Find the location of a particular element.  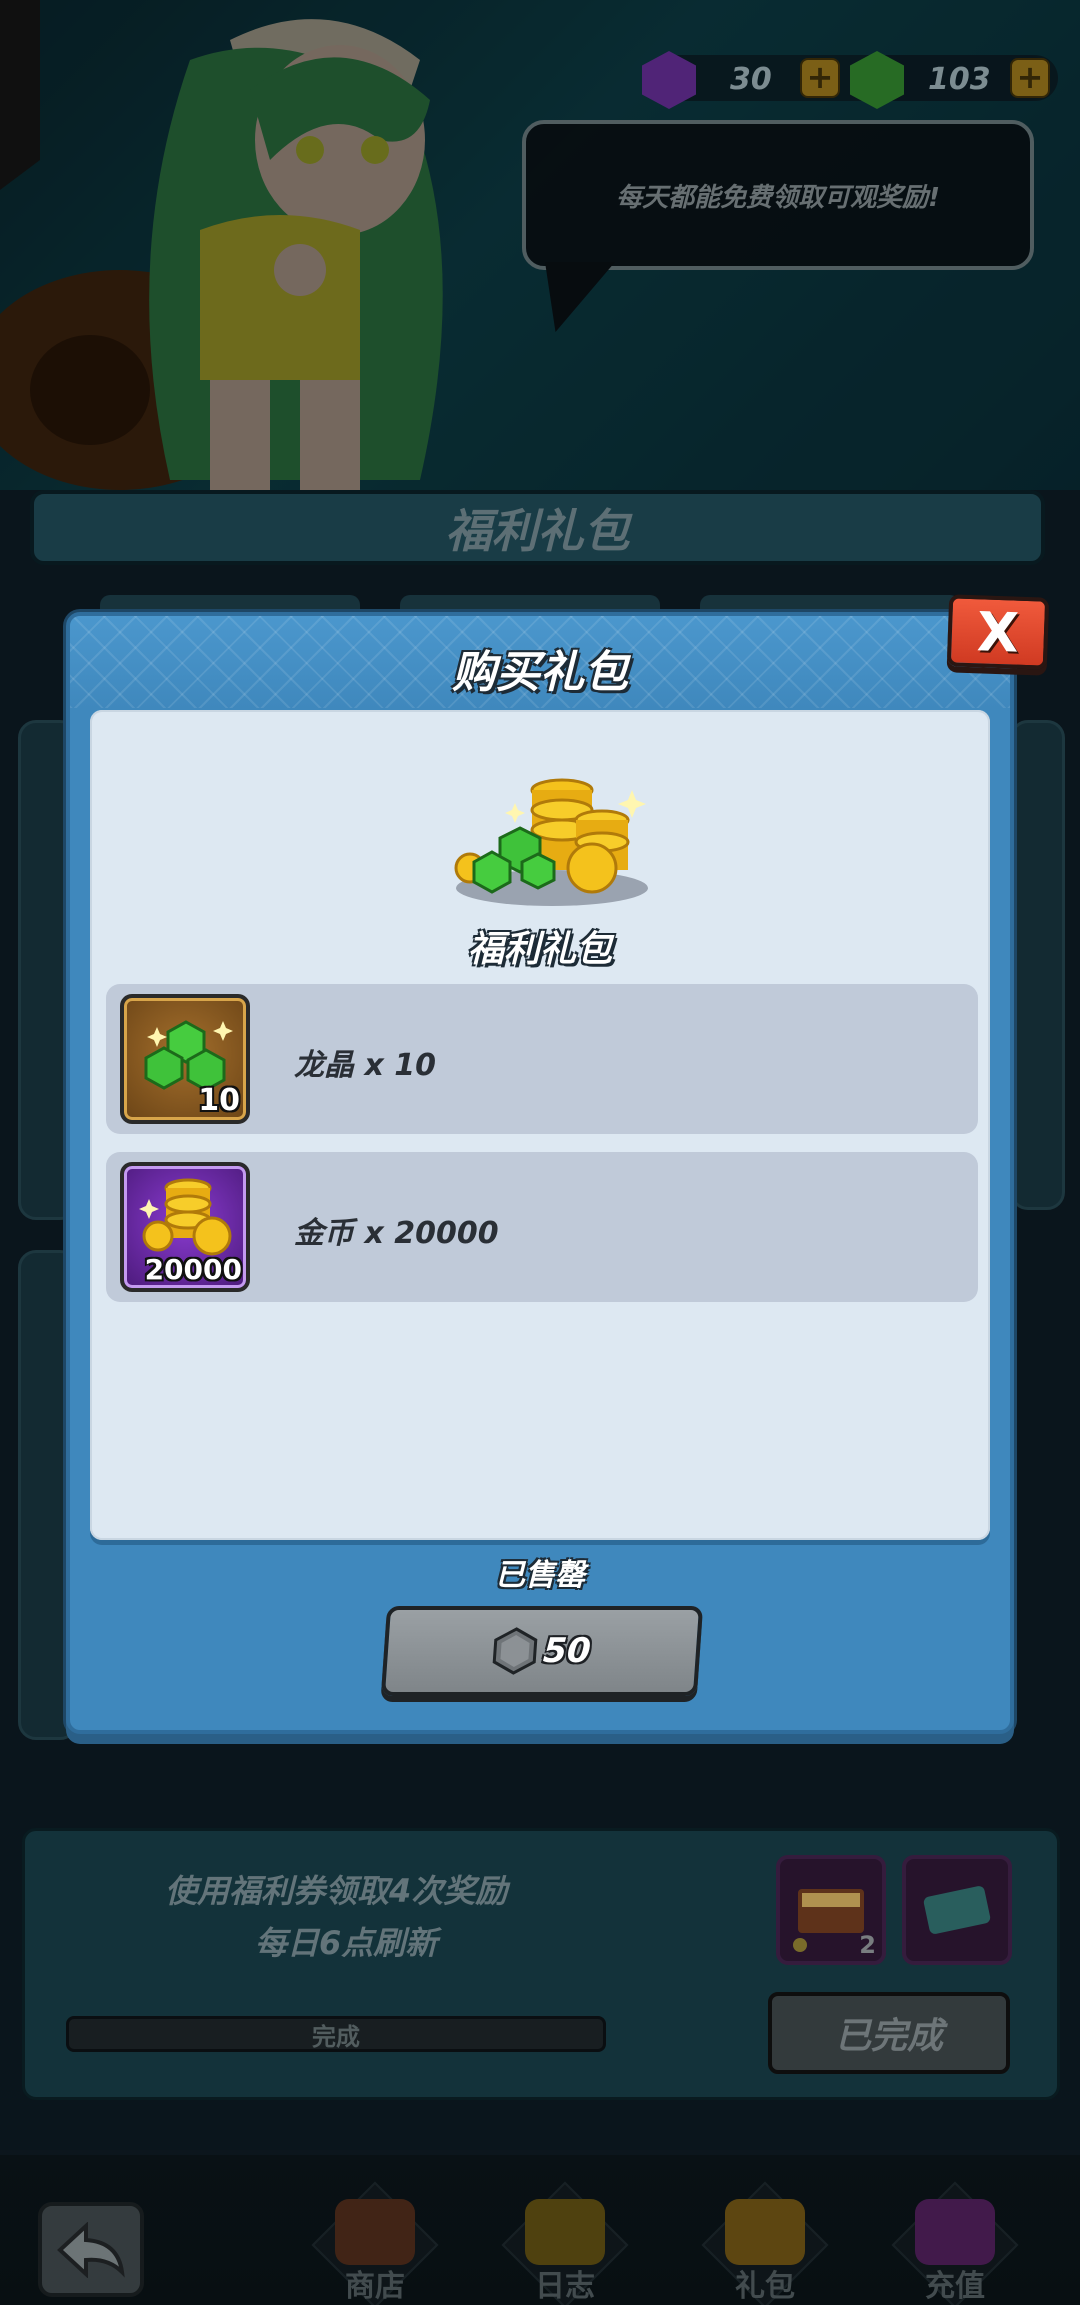

reward-count: 10 is located at coordinates (219, 1100).